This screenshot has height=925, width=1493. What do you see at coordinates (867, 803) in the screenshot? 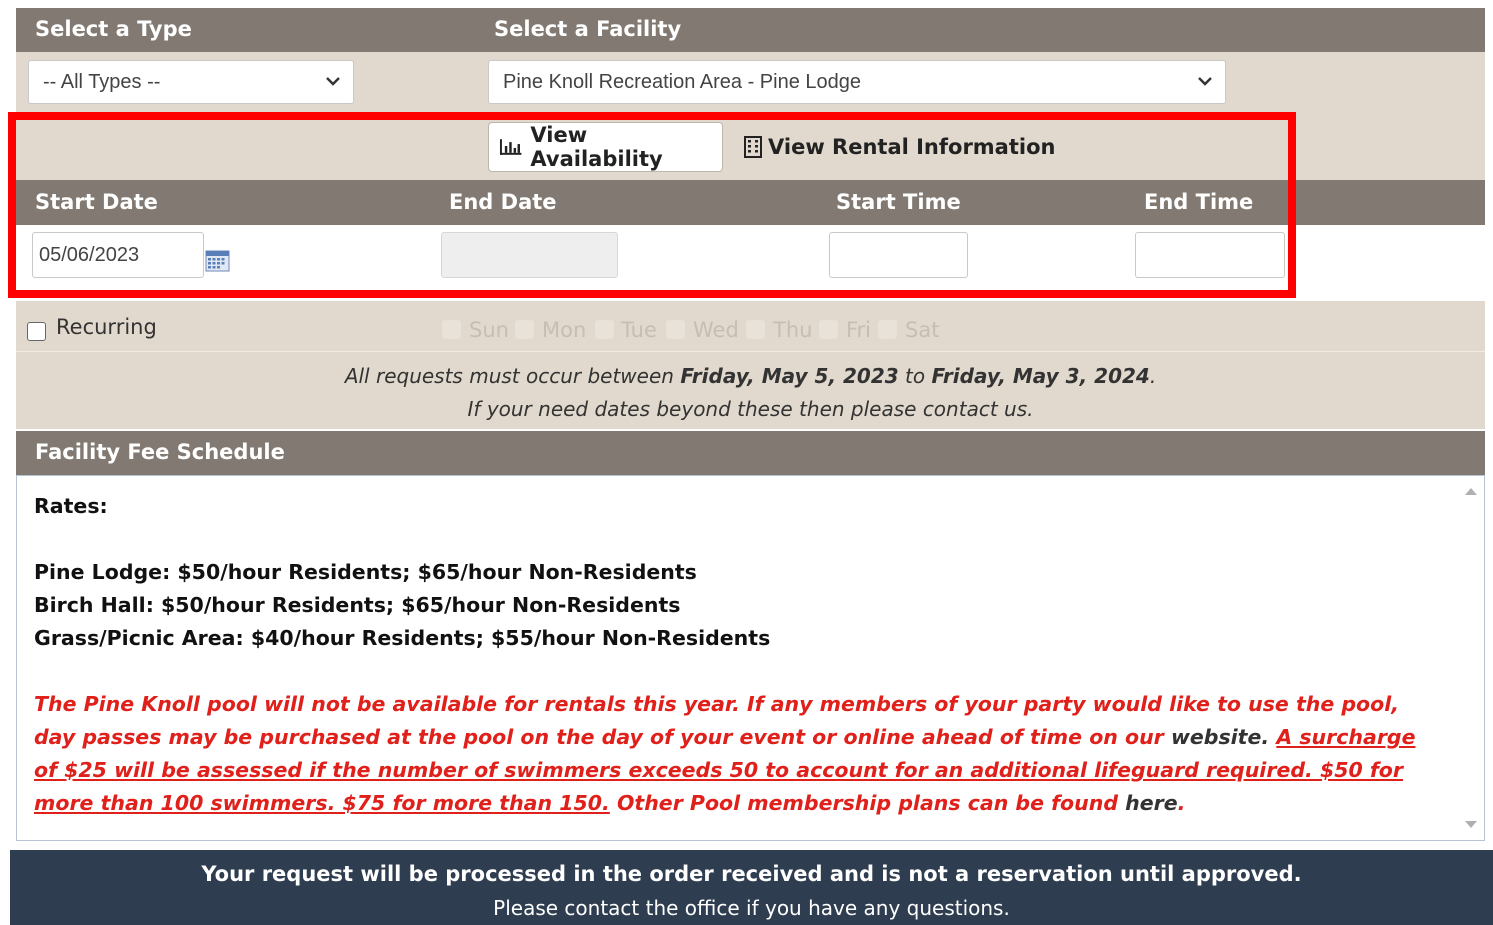
I see `pool-text-3: Other Pool membership plans can be found` at bounding box center [867, 803].